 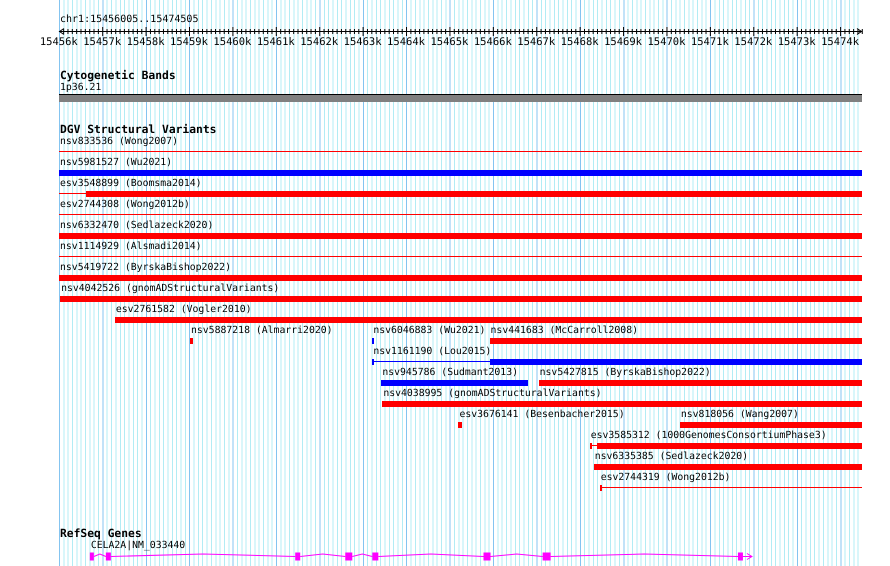 What do you see at coordinates (124, 205) in the screenshot?
I see `variant-label: esv2744308 (Wong2012b)` at bounding box center [124, 205].